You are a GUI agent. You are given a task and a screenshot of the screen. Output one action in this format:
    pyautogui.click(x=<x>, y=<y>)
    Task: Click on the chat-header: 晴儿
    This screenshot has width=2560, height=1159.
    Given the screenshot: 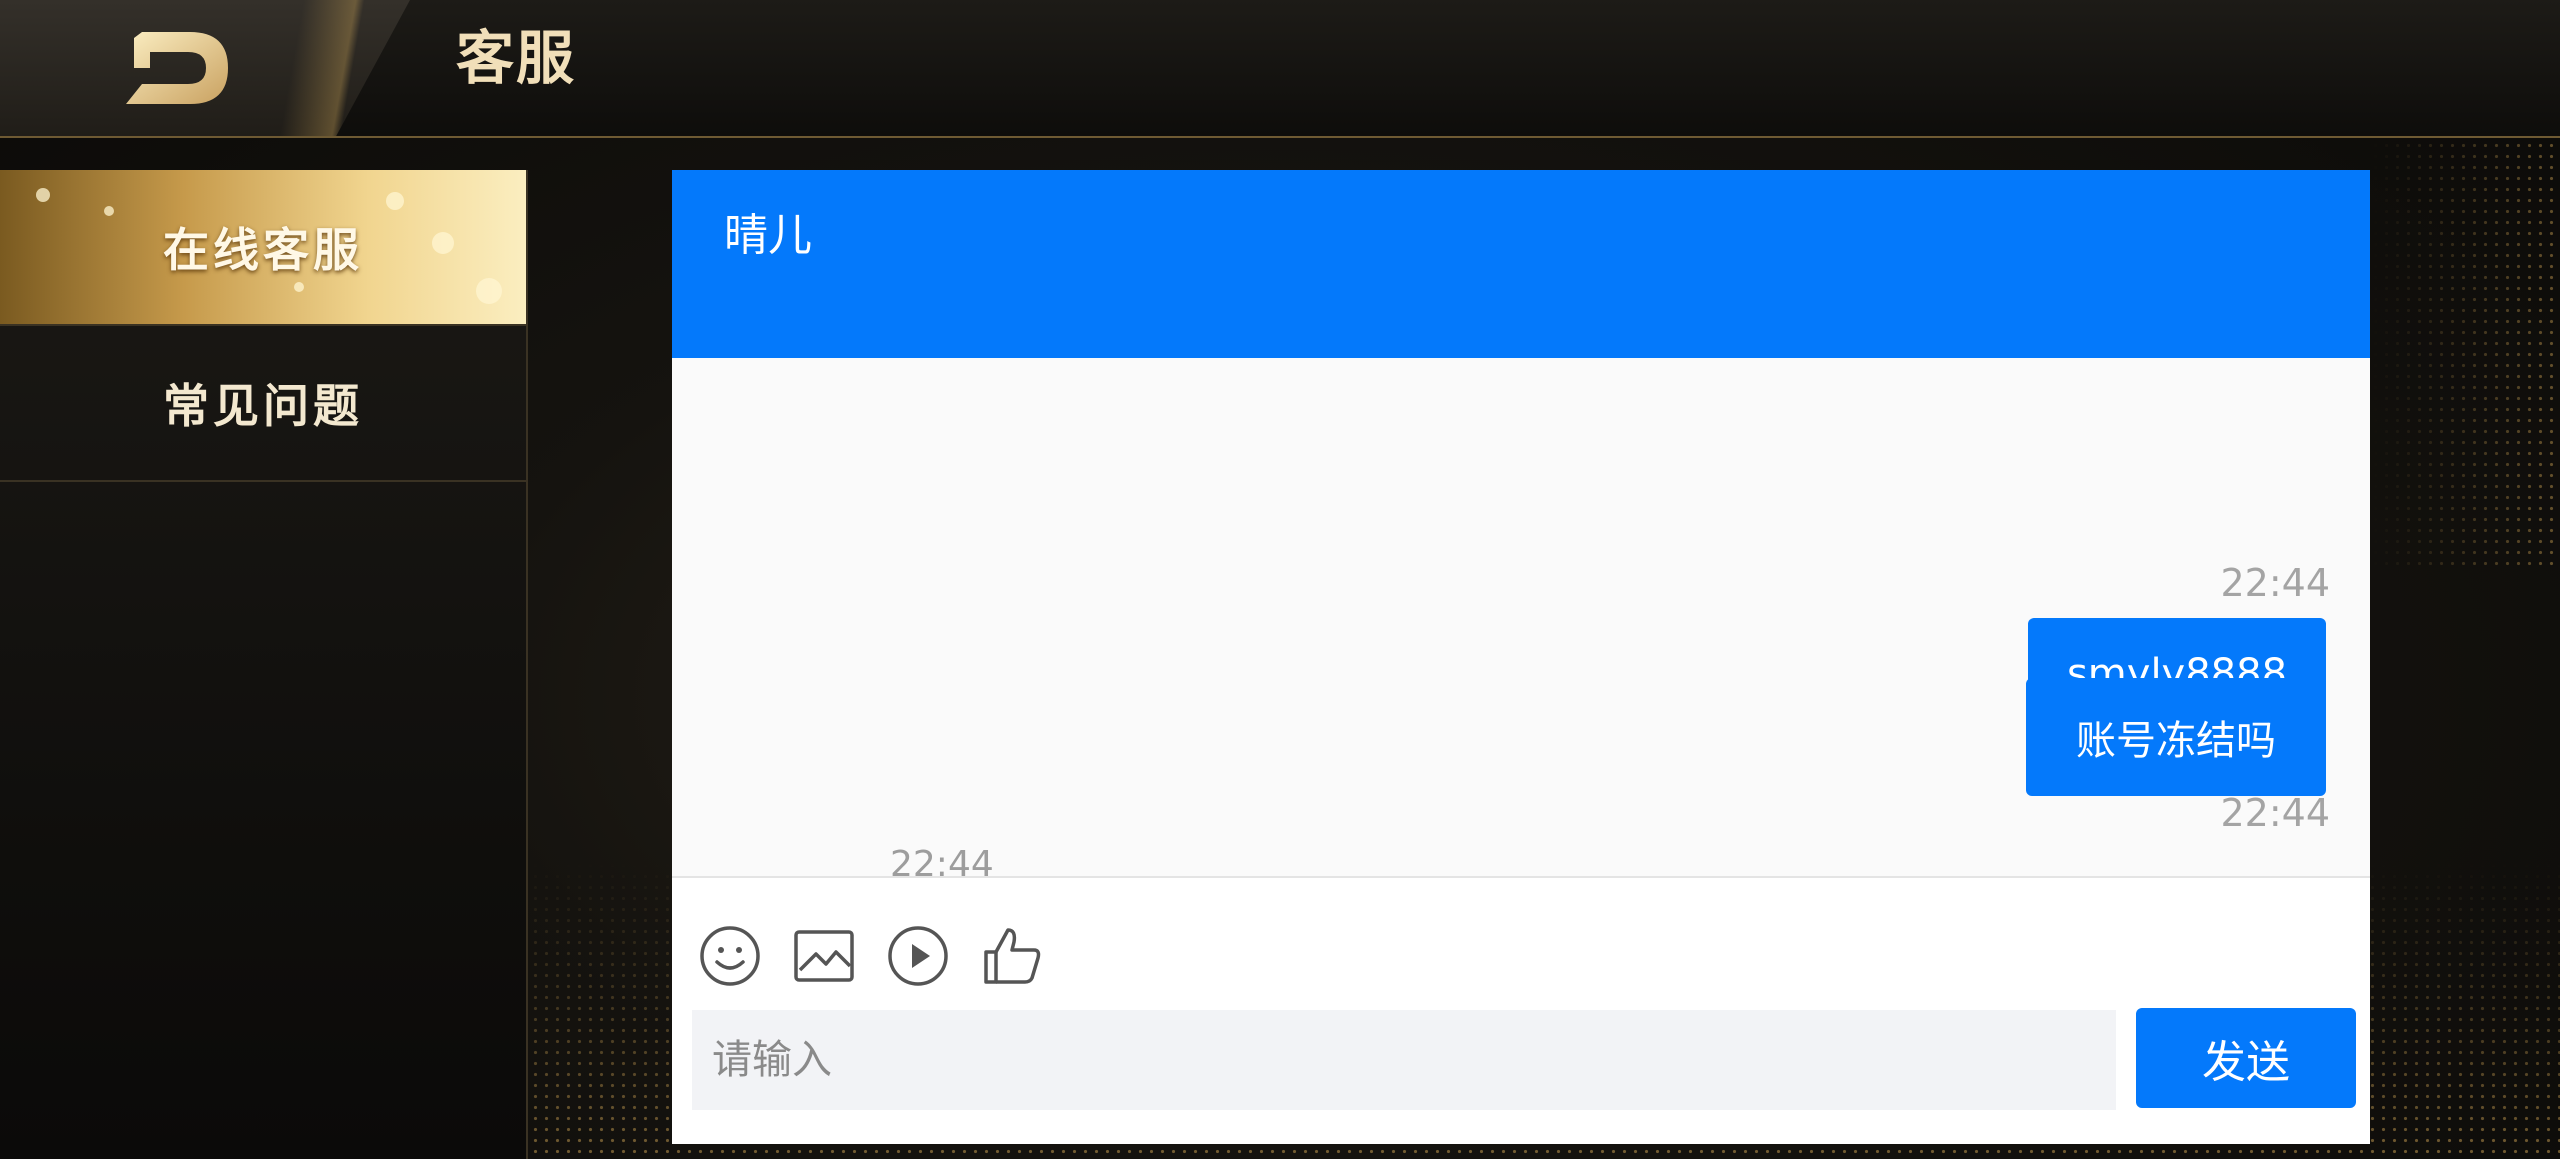 What is the action you would take?
    pyautogui.click(x=1521, y=264)
    